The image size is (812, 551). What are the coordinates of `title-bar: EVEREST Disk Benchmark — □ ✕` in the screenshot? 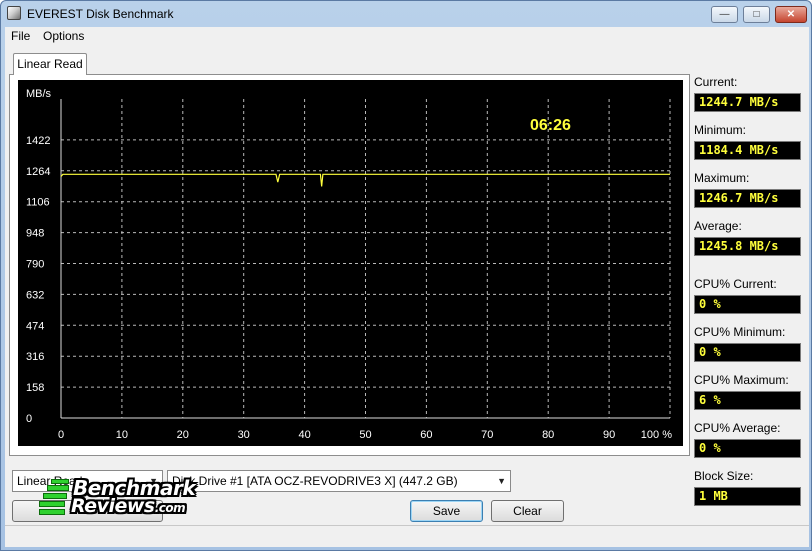 It's located at (406, 14).